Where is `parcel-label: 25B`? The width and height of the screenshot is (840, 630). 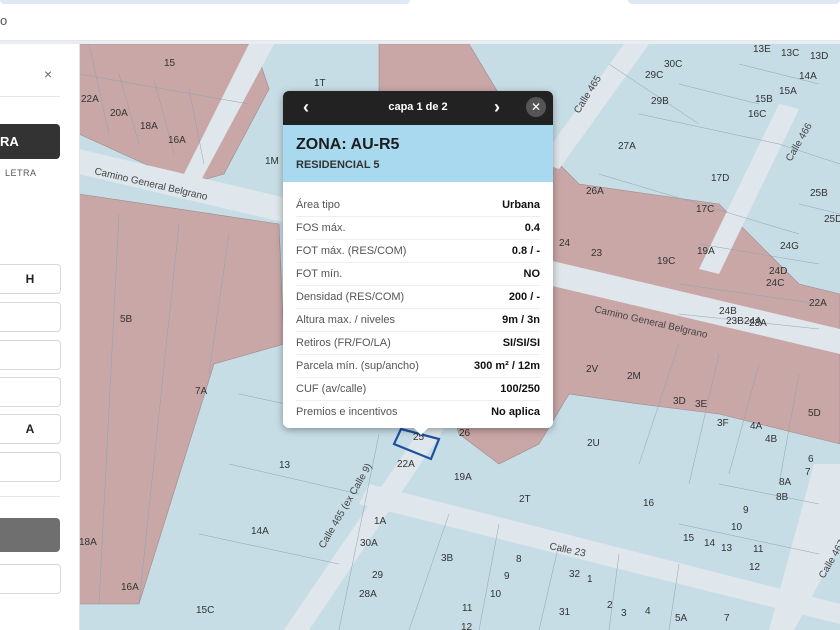
parcel-label: 25B is located at coordinates (819, 193).